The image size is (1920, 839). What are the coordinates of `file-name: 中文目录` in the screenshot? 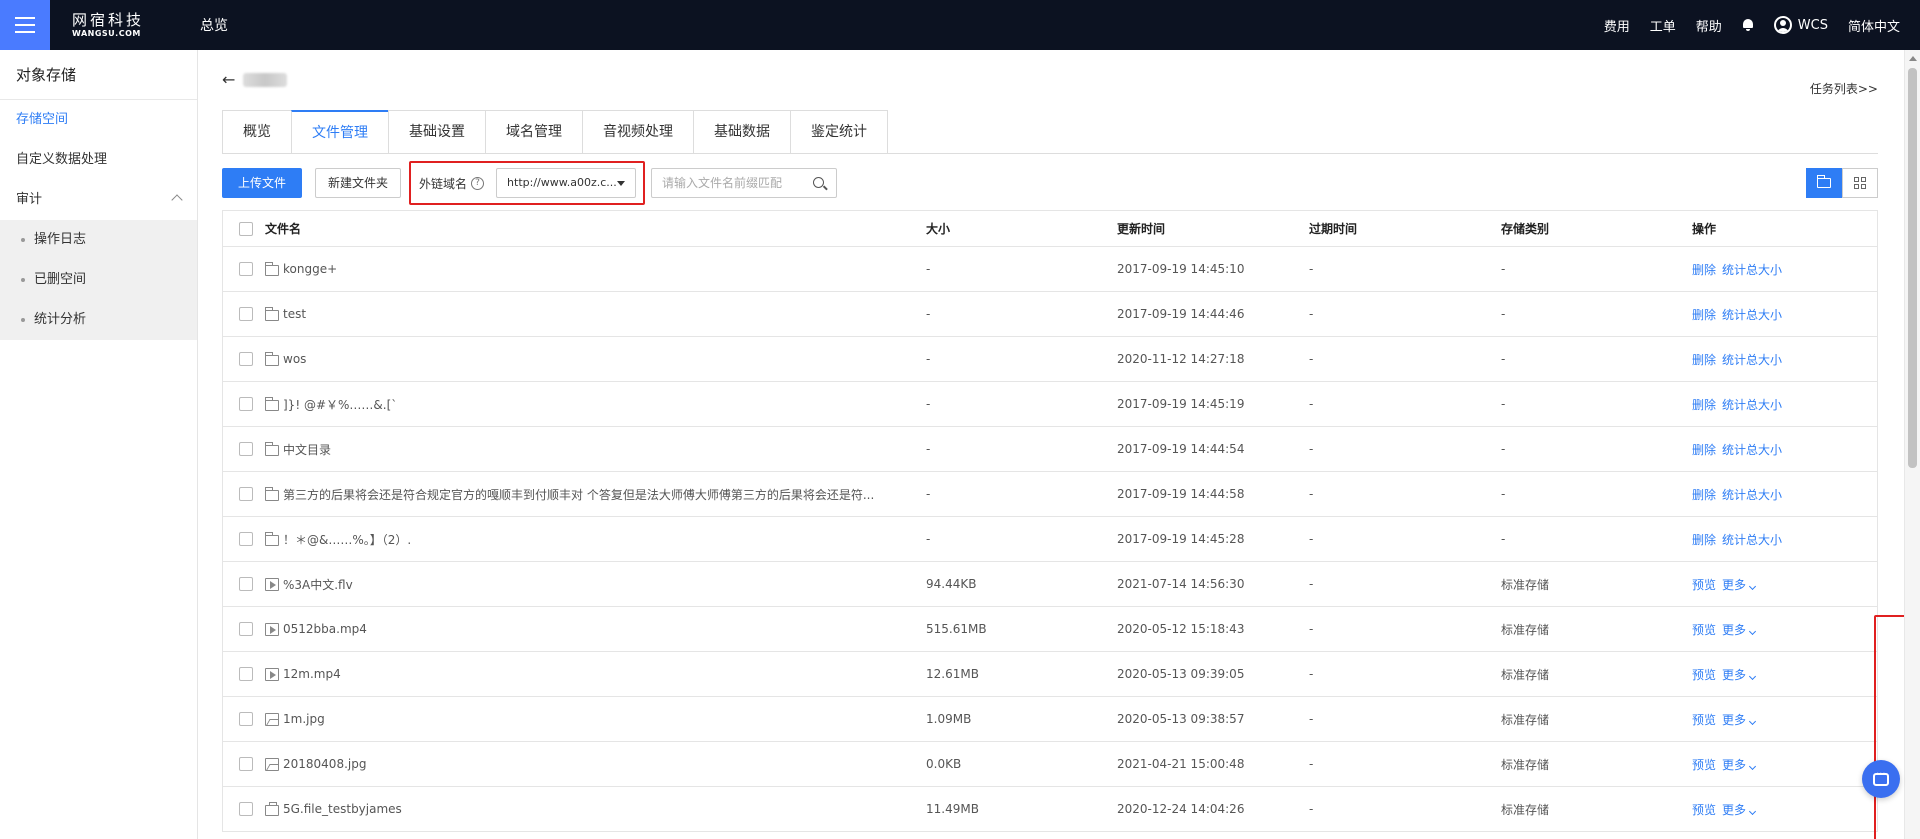 It's located at (307, 449).